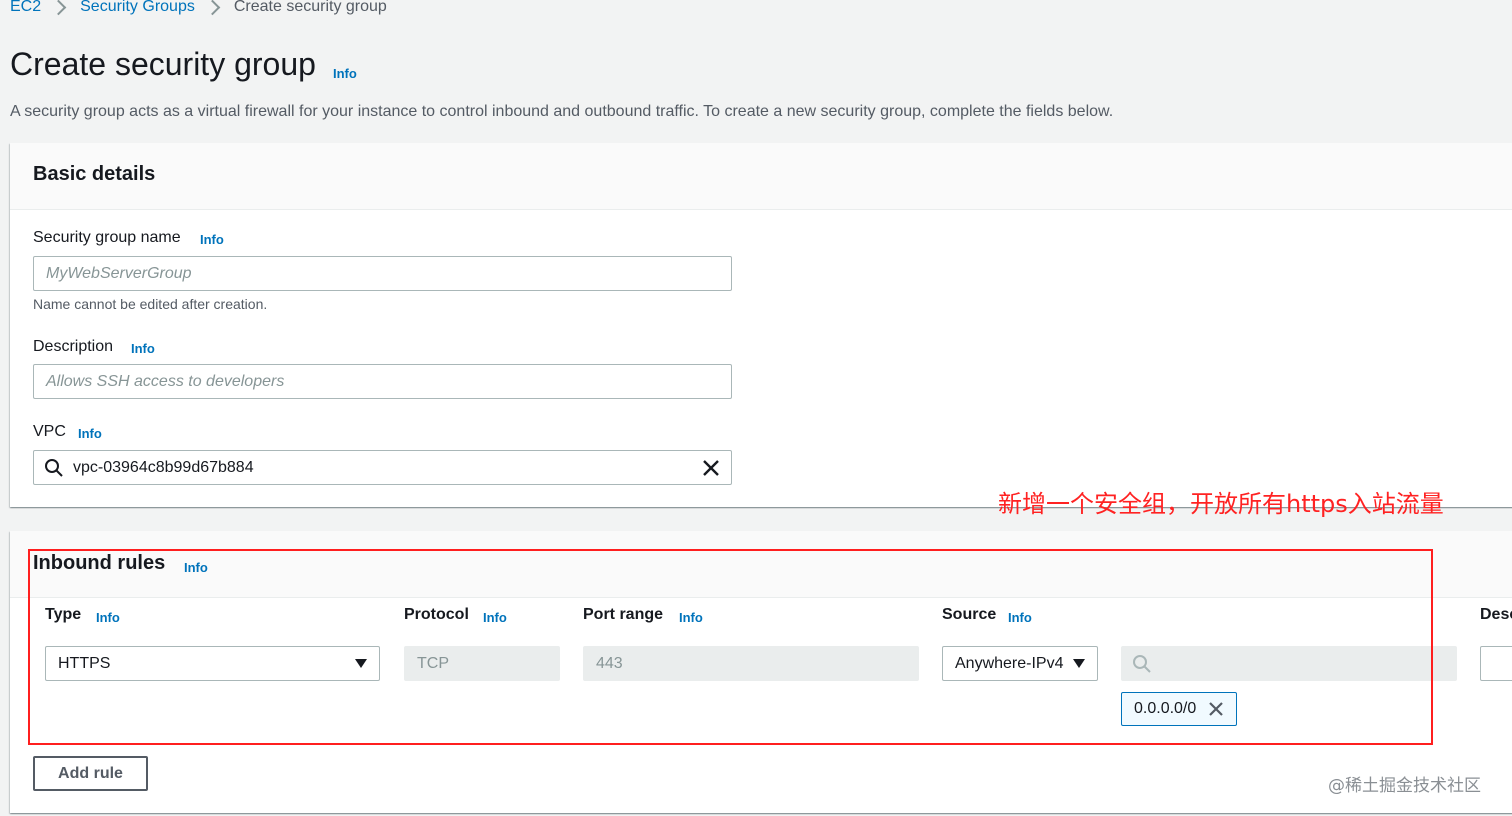  What do you see at coordinates (90, 773) in the screenshot?
I see `add-rule-button: Add rule` at bounding box center [90, 773].